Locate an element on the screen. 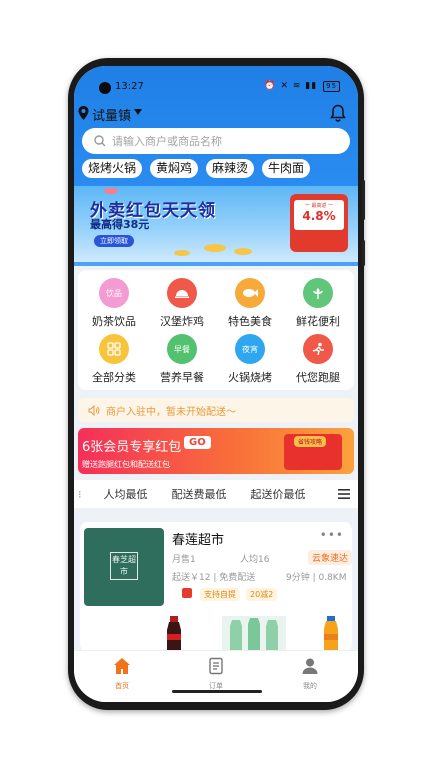 This screenshot has height=768, width=432. store-tag: 20减2 is located at coordinates (262, 594).